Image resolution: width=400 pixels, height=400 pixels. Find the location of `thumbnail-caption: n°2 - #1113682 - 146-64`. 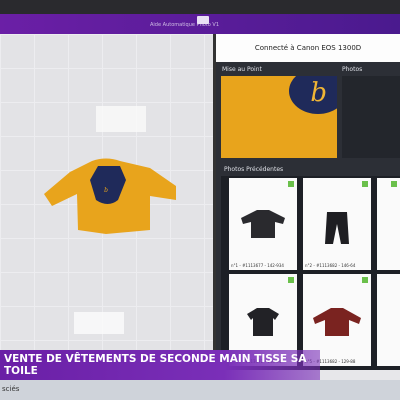

thumbnail-caption: n°2 - #1113682 - 146-64 is located at coordinates (330, 265).